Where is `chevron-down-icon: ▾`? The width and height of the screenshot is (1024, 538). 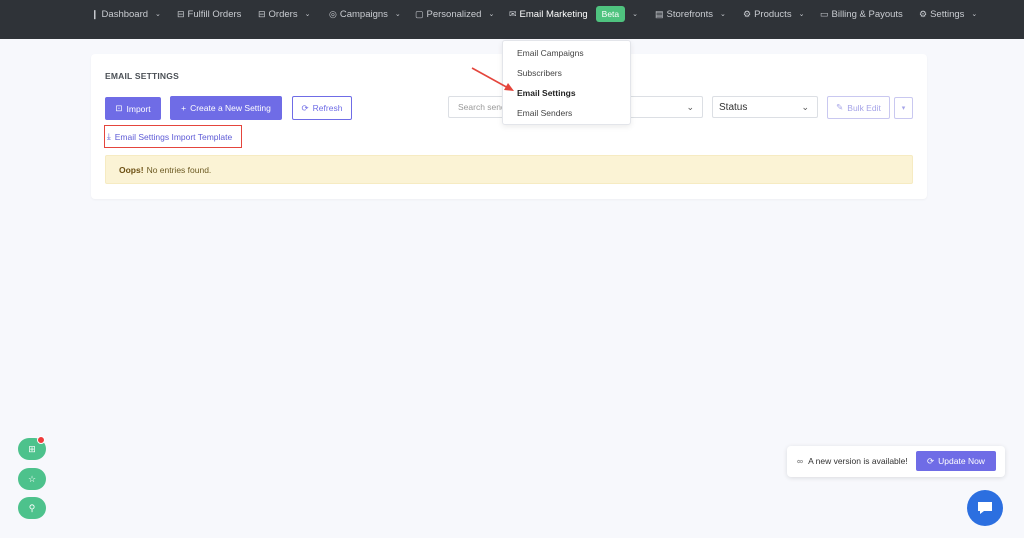
chevron-down-icon: ▾ is located at coordinates (903, 108).